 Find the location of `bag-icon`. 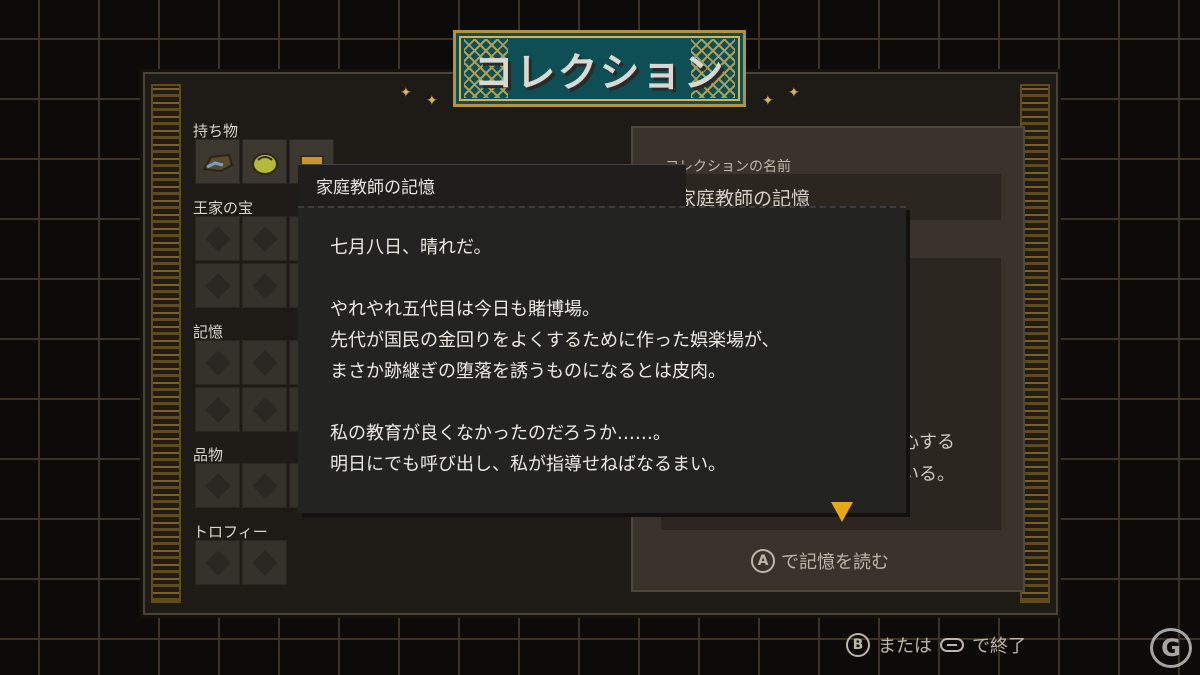

bag-icon is located at coordinates (217, 161).